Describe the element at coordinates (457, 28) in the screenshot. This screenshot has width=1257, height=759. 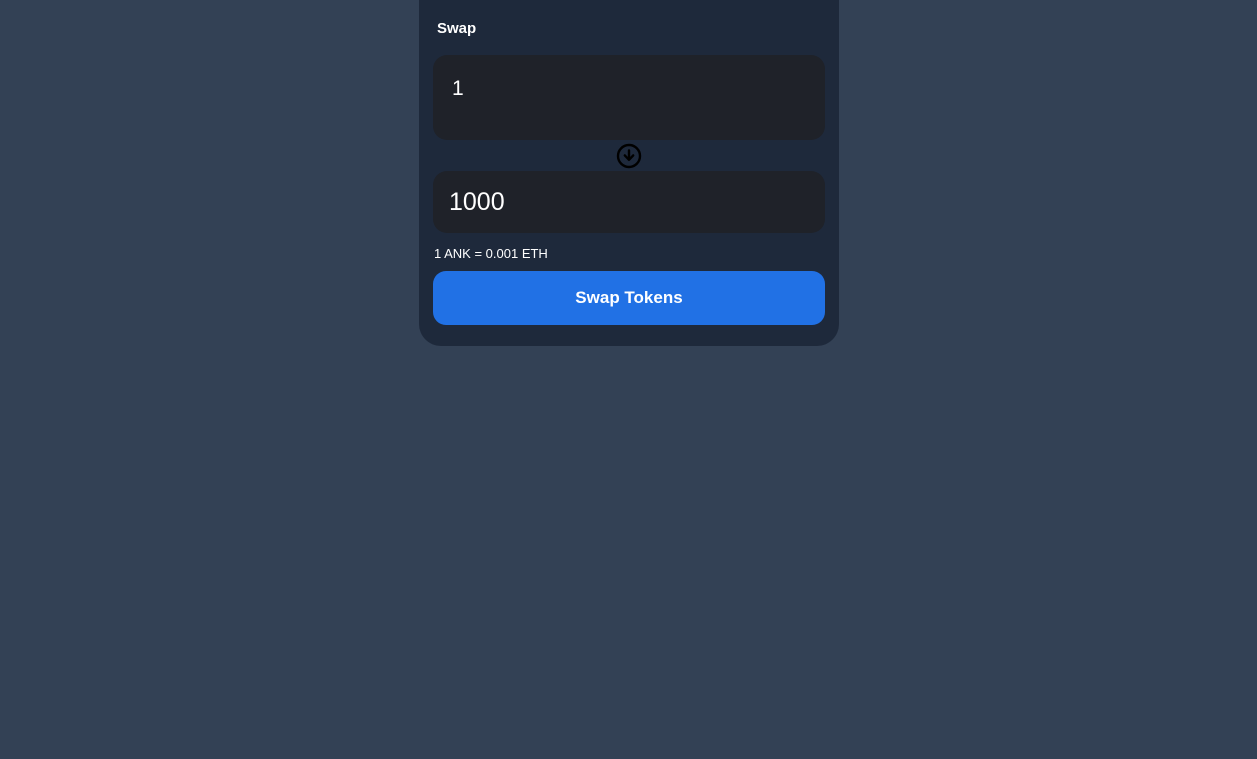
I see `swap-title: Swap` at that location.